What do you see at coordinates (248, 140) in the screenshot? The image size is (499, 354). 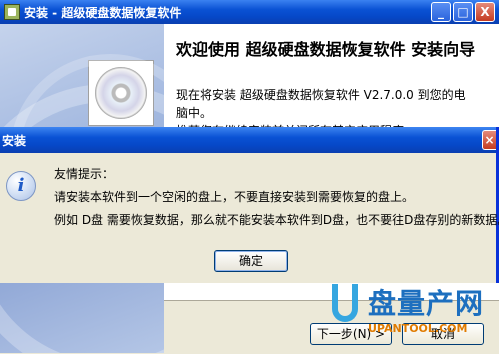 I see `dialog-title-bar: 安装 ×` at bounding box center [248, 140].